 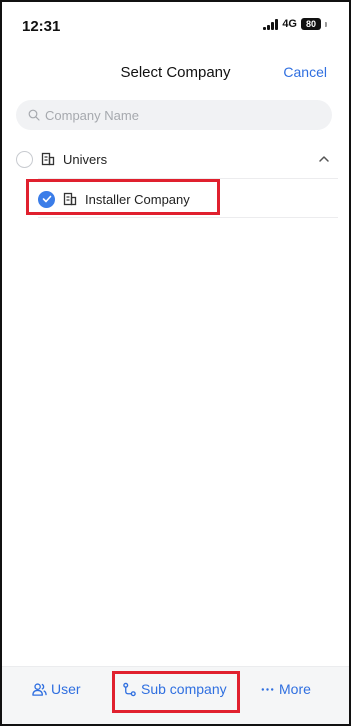 I want to click on cancel-button: Cancel, so click(x=305, y=72).